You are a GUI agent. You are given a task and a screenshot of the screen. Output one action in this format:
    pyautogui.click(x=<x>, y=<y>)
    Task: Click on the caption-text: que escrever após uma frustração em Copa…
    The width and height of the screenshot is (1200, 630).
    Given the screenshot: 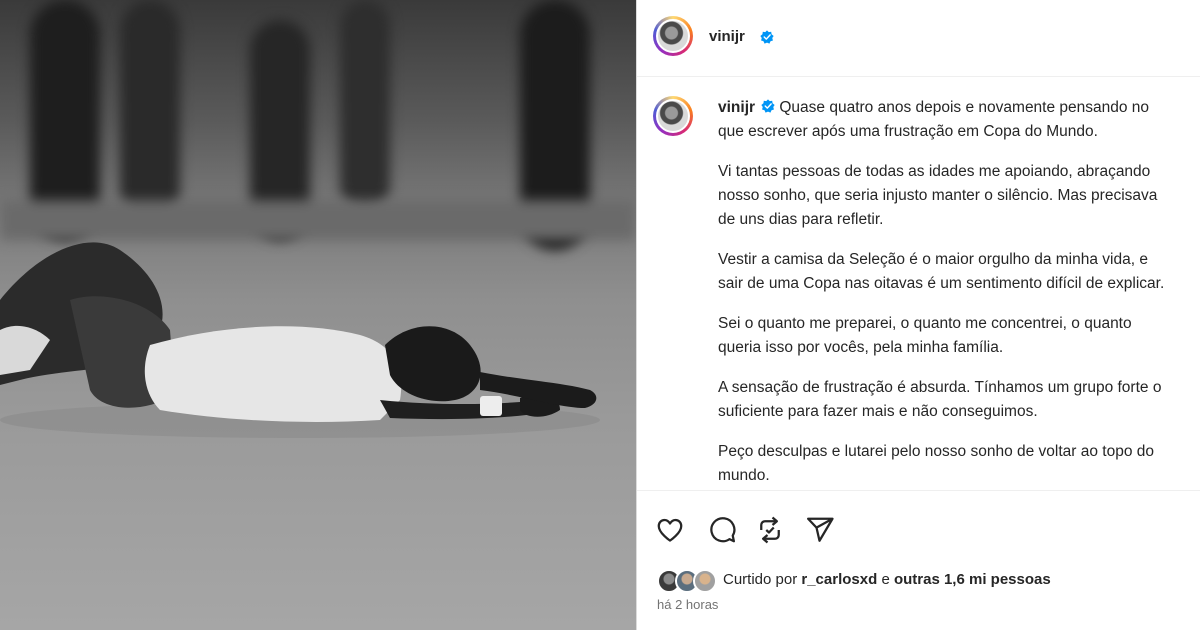 What is the action you would take?
    pyautogui.click(x=908, y=131)
    